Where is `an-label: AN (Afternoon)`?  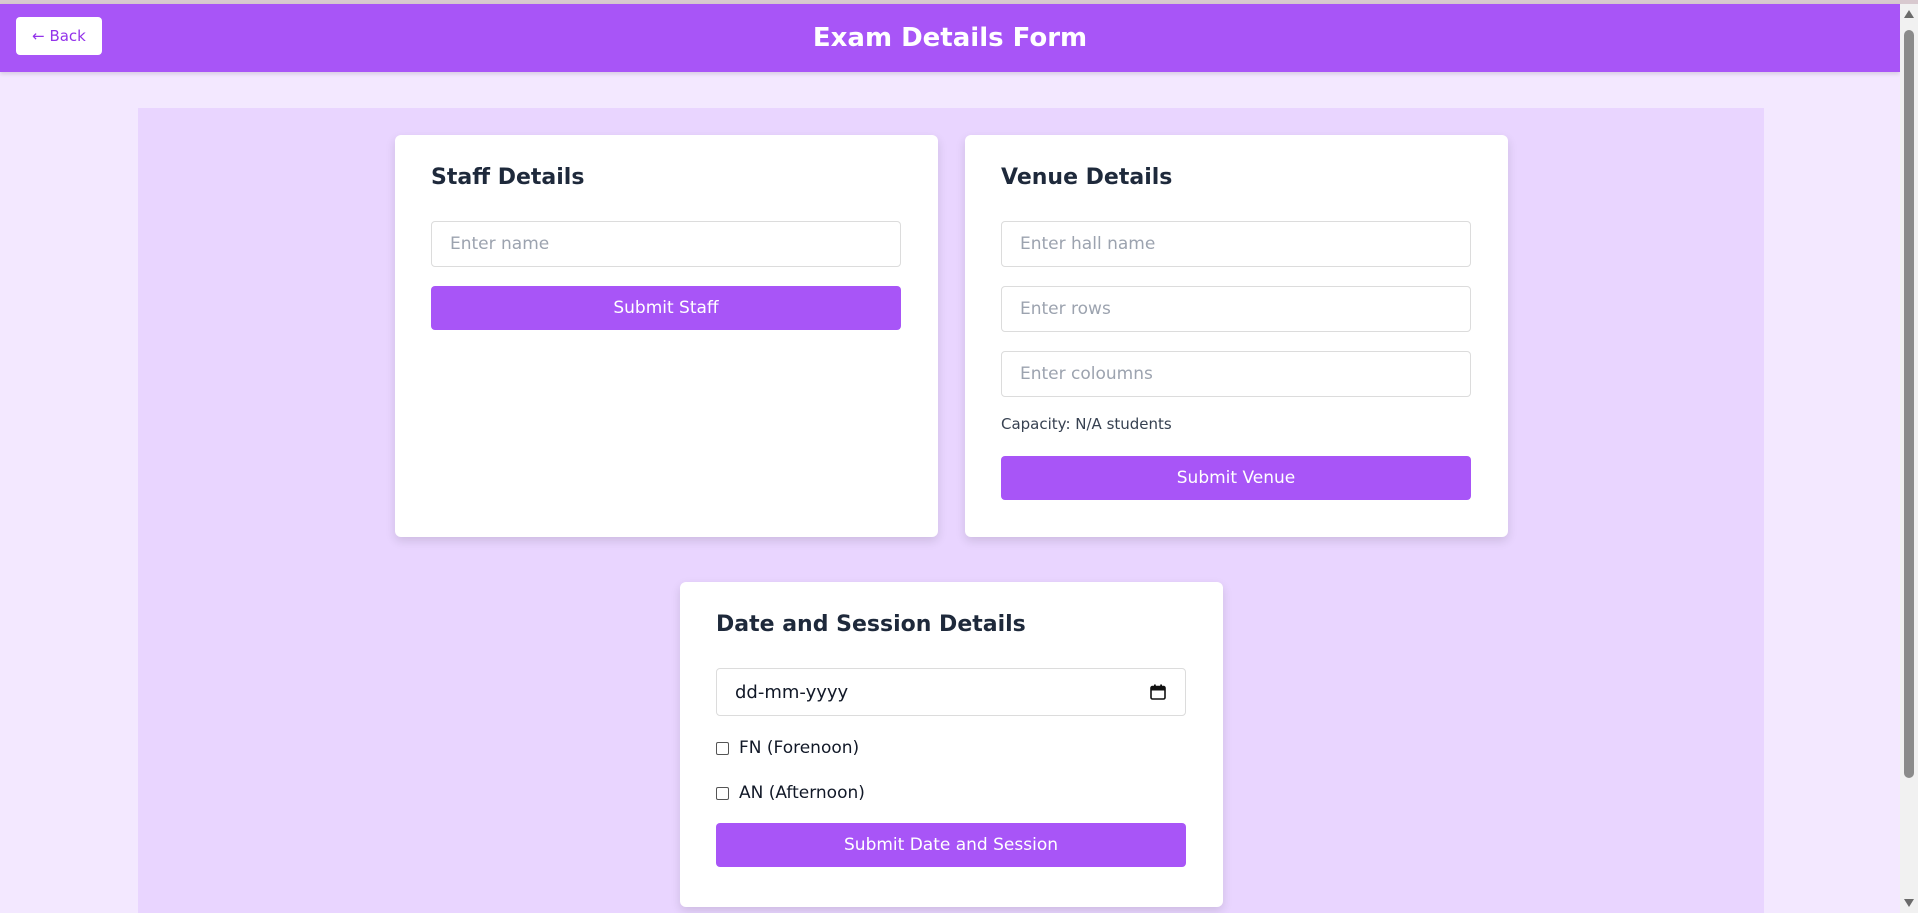
an-label: AN (Afternoon) is located at coordinates (802, 793).